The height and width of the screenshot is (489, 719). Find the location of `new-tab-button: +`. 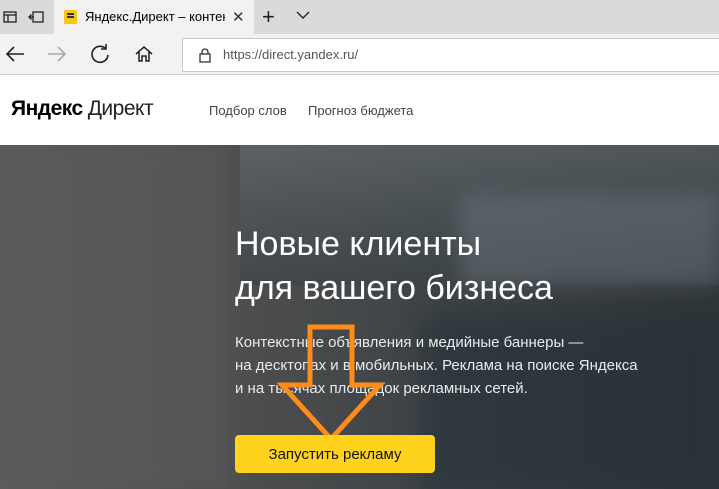

new-tab-button: + is located at coordinates (268, 17).